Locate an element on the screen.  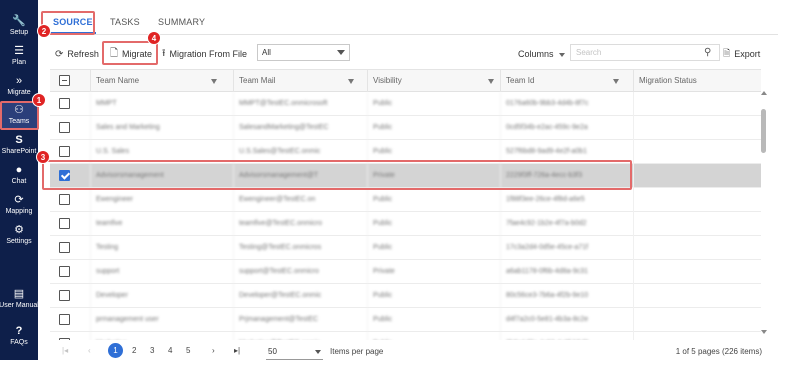
nav-chat: ● Chat is located at coordinates (19, 175).